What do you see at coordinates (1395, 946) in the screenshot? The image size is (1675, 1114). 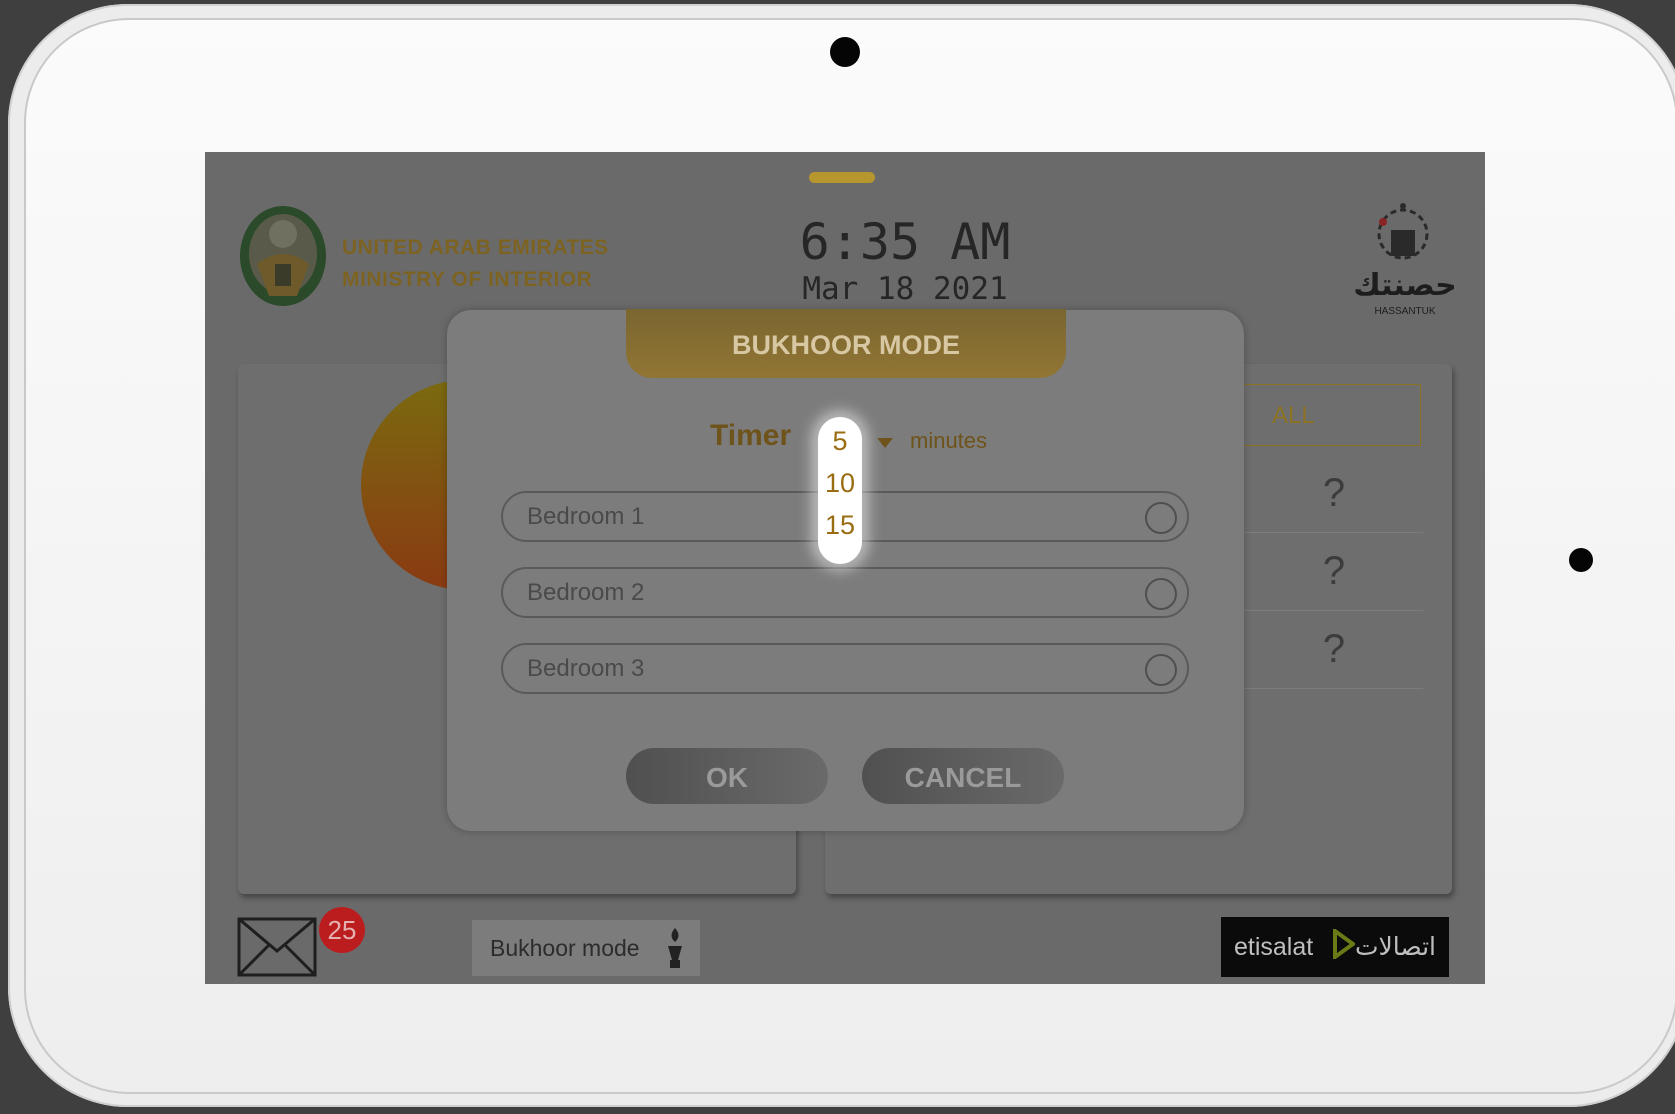 I see `partner-arabic: اتصالات` at bounding box center [1395, 946].